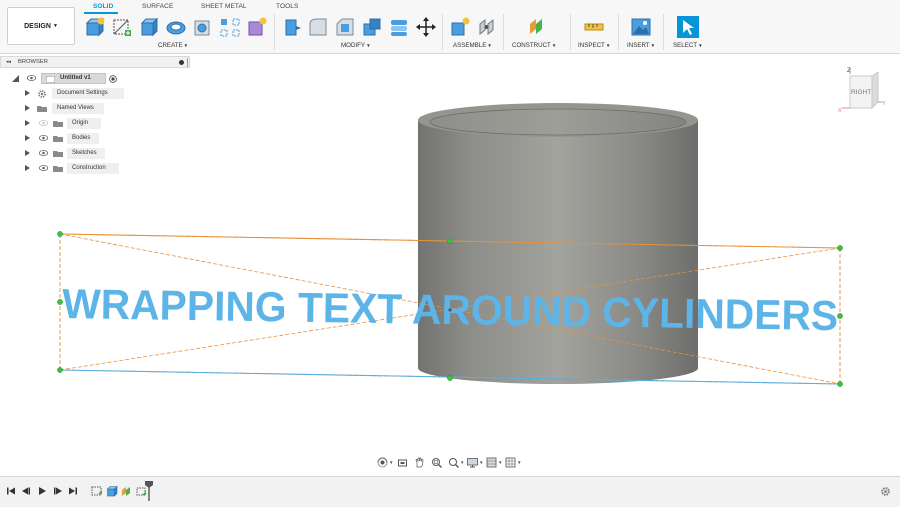  What do you see at coordinates (187, 62) in the screenshot?
I see `panel-divider` at bounding box center [187, 62].